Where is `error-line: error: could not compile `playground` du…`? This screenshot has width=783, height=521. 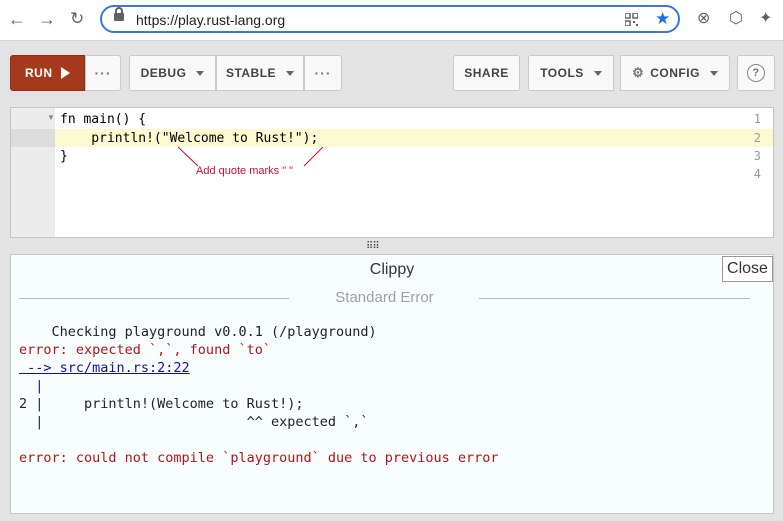 error-line: error: could not compile `playground` du… is located at coordinates (259, 458).